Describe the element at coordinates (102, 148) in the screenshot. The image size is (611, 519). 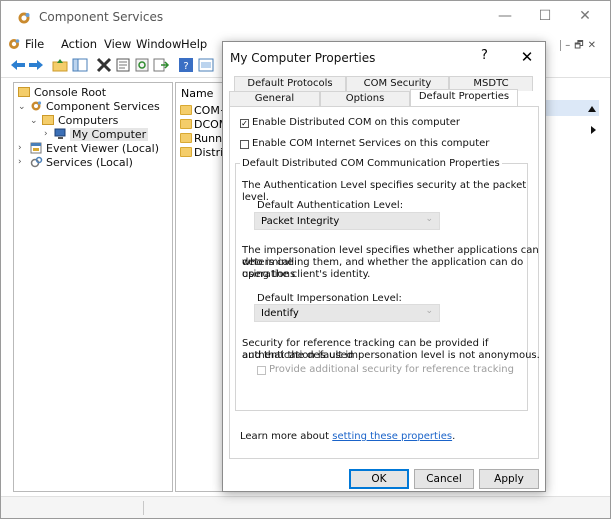
I see `tree-label: Event Viewer (Local)` at that location.